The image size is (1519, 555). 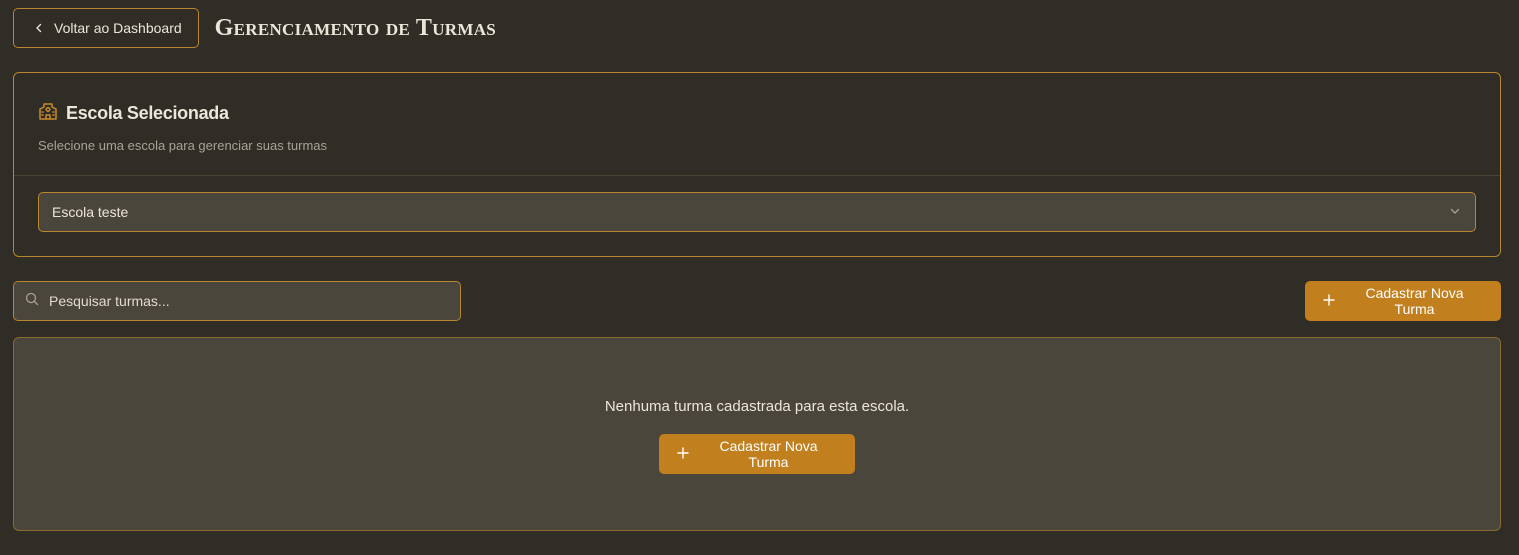 I want to click on page-title: Gerenciamento de Turmas, so click(x=355, y=27).